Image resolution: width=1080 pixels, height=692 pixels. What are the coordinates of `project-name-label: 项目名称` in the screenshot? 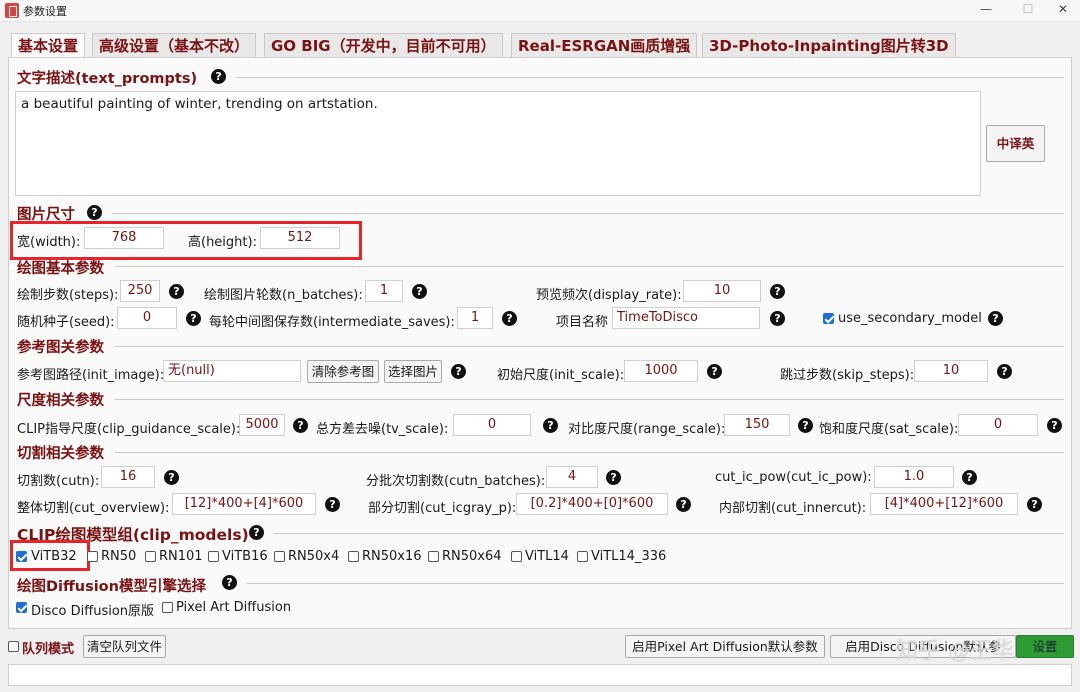 It's located at (582, 322).